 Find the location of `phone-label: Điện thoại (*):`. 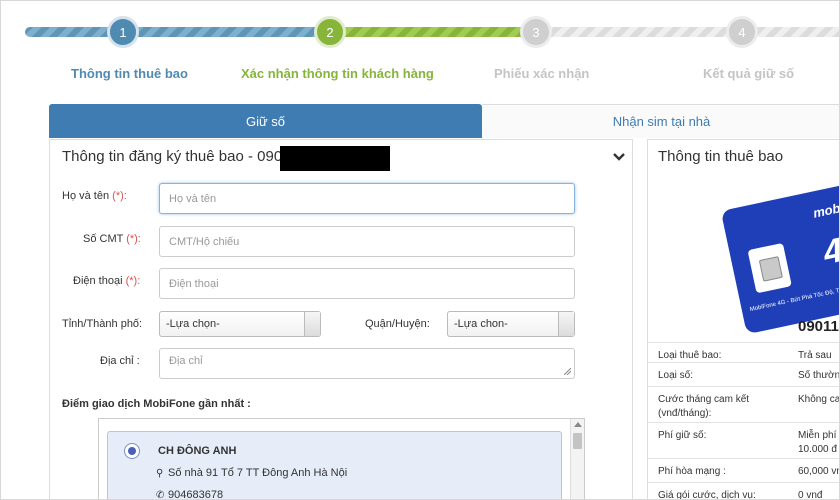

phone-label: Điện thoại (*): is located at coordinates (107, 281).